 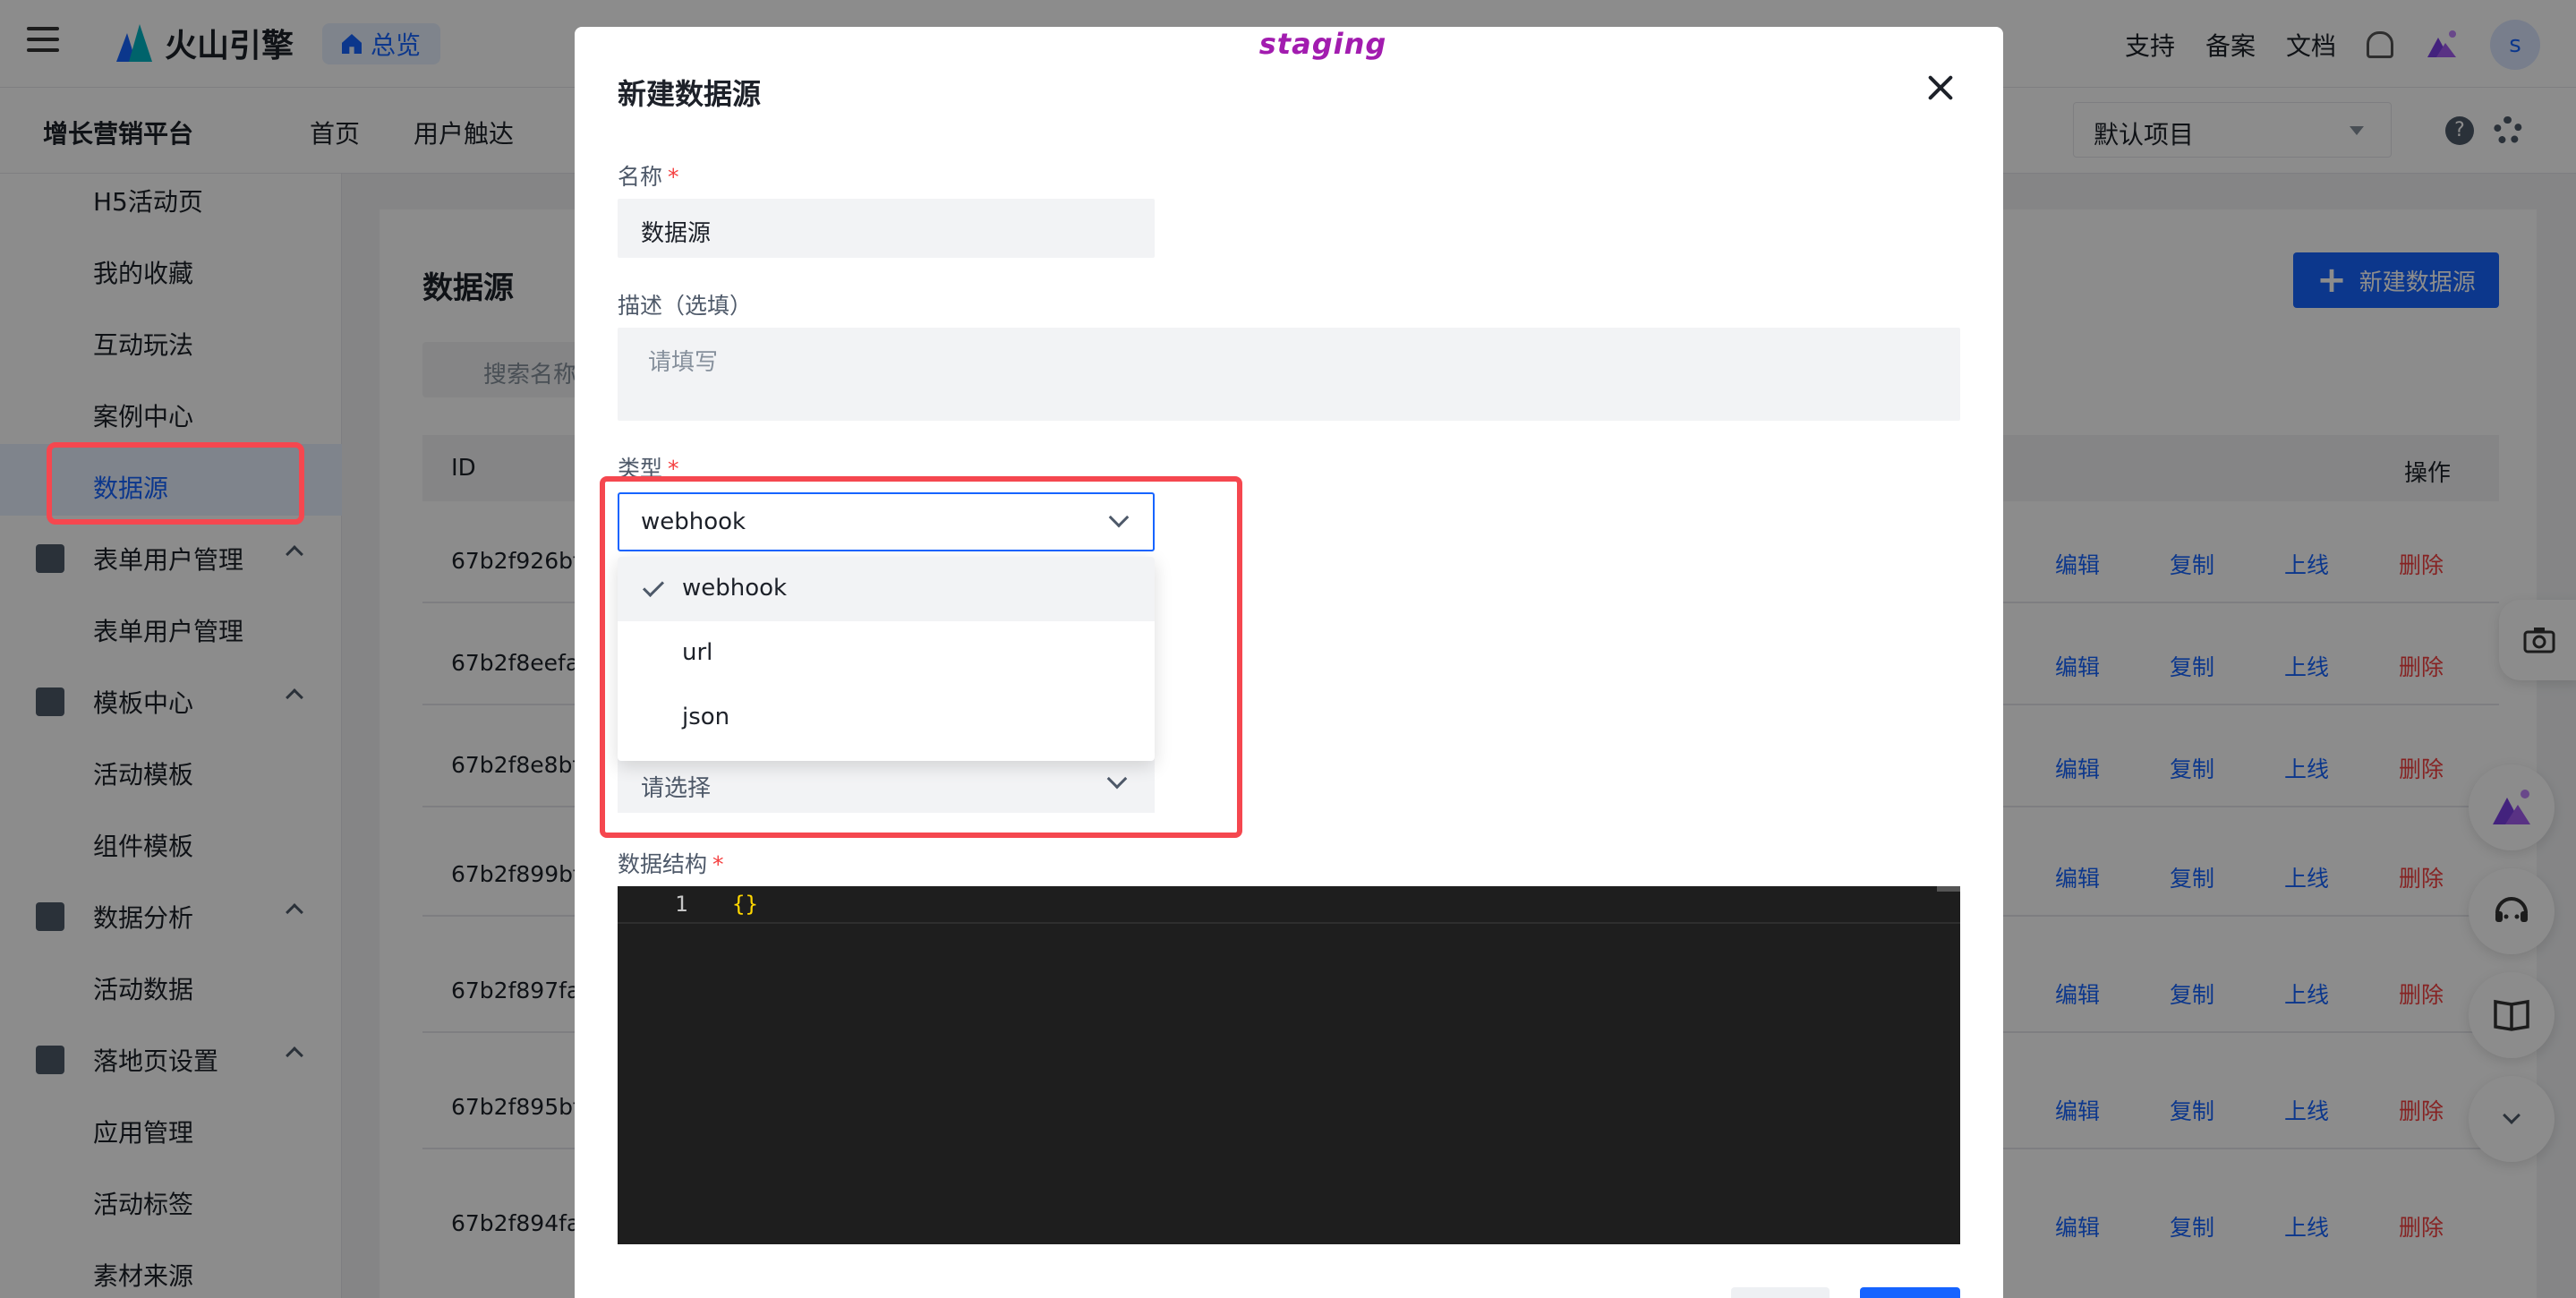 What do you see at coordinates (1289, 905) in the screenshot?
I see `editor-current-line` at bounding box center [1289, 905].